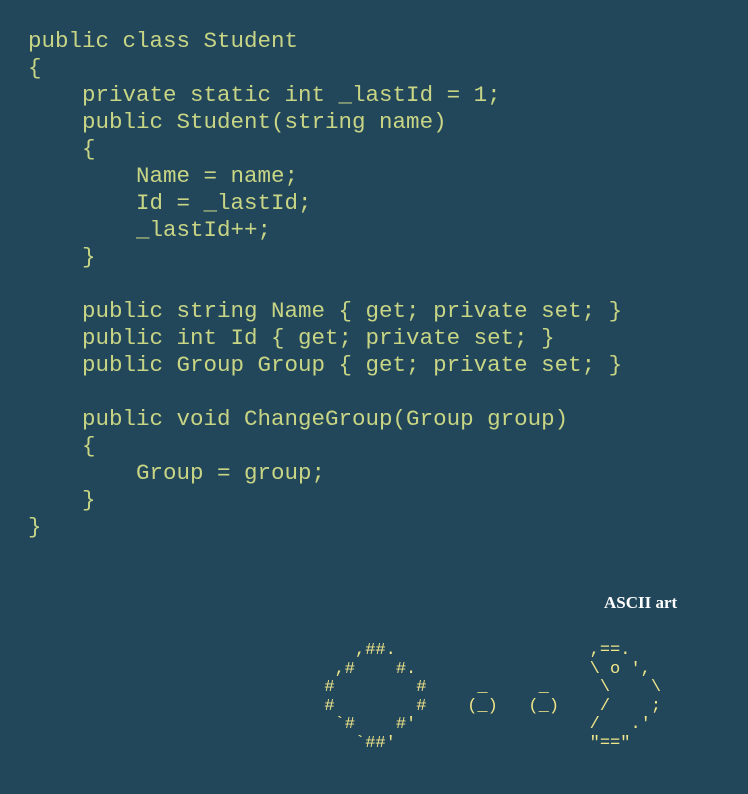  What do you see at coordinates (477, 669) in the screenshot?
I see `ascii-art-line-2: ,# #. \ o ',` at bounding box center [477, 669].